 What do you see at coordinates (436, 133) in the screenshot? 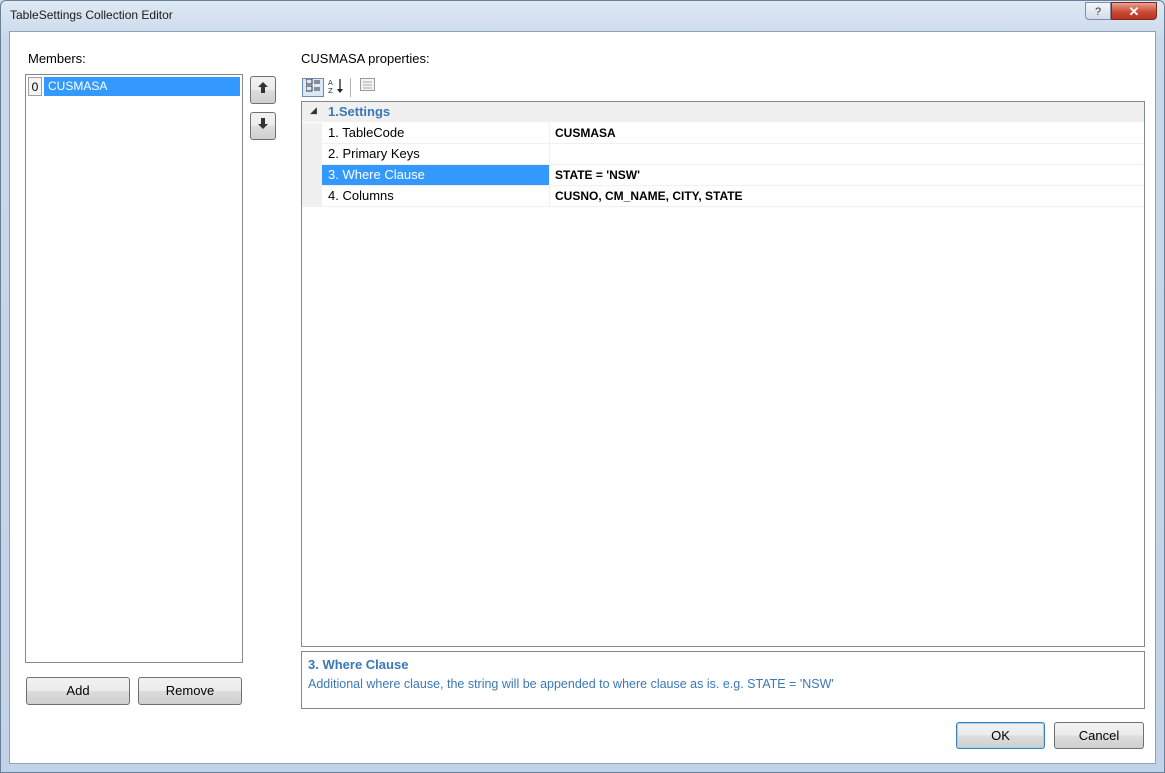
I see `property-name: 1. TableCode` at bounding box center [436, 133].